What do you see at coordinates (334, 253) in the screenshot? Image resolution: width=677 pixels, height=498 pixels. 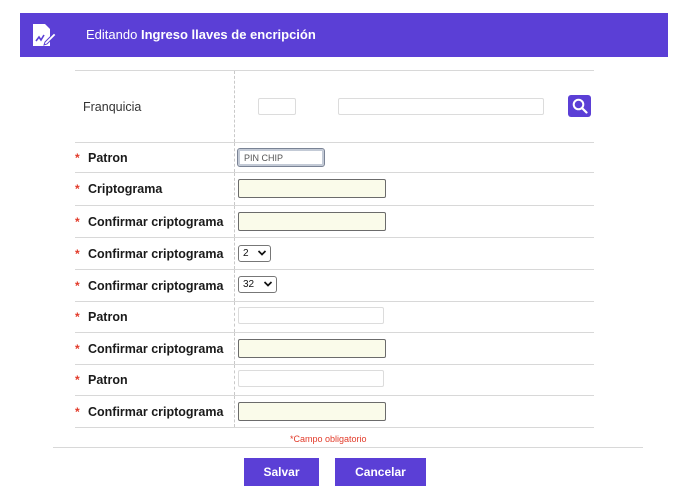 I see `form-row: * Confirmar criptograma 2` at bounding box center [334, 253].